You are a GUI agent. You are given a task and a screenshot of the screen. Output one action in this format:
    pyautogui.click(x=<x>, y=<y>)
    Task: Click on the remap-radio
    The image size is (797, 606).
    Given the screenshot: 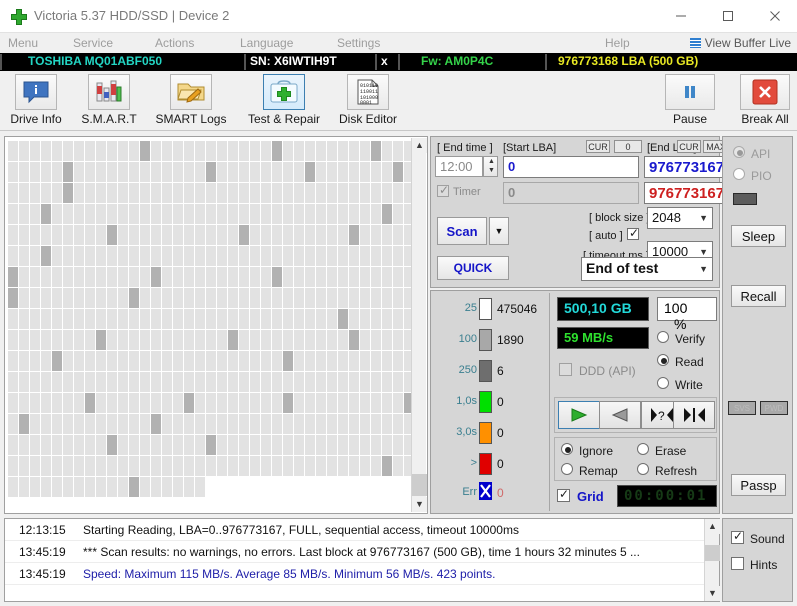 What is the action you would take?
    pyautogui.click(x=567, y=469)
    